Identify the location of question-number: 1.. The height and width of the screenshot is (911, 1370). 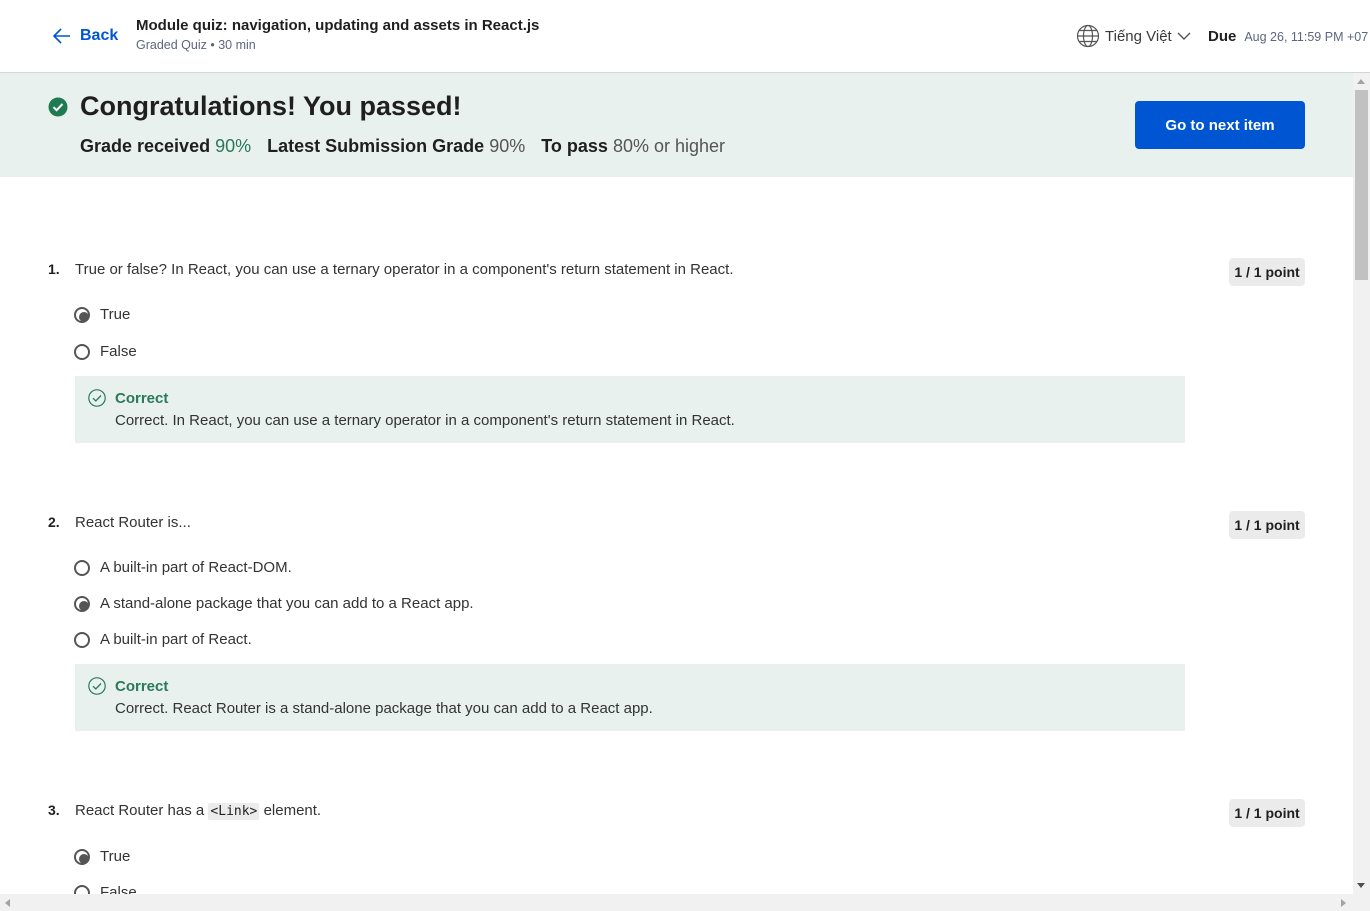
(54, 269).